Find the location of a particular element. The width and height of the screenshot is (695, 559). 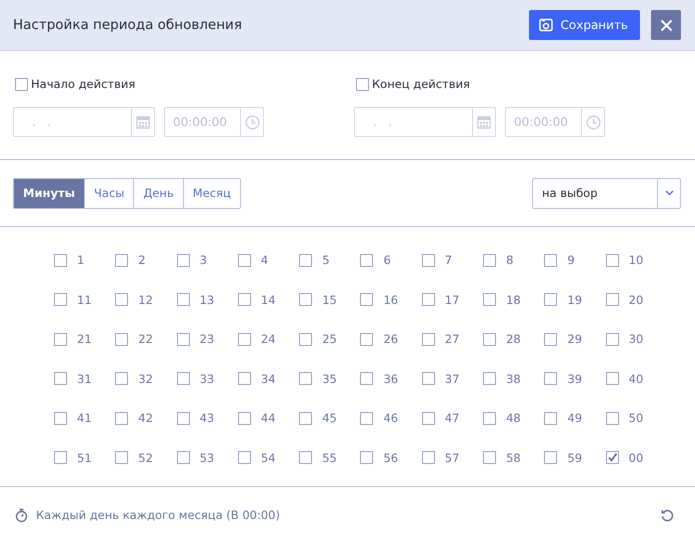

minute-checkbox: 11 is located at coordinates (73, 300).